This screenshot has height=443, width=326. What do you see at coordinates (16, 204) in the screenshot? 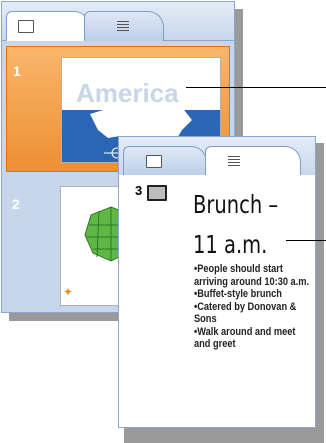
I see `slide-number: 2` at bounding box center [16, 204].